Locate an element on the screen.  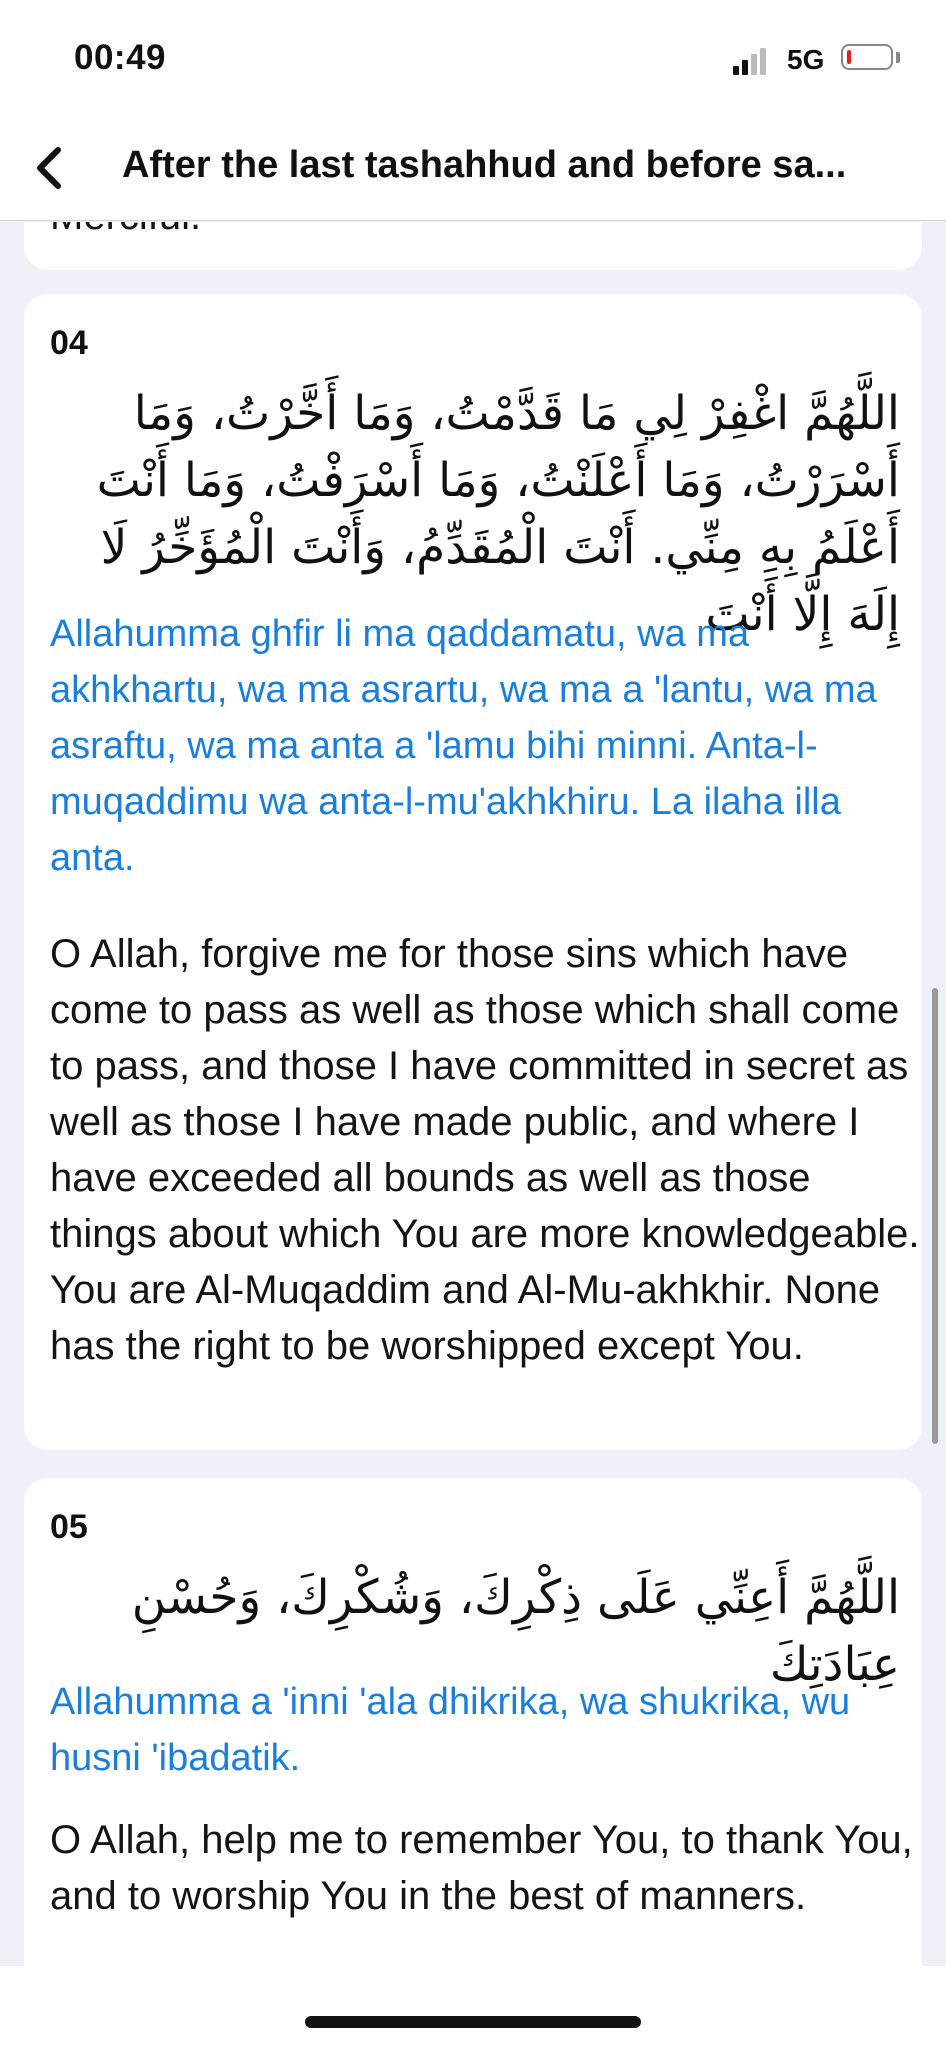
dua-number: 05 is located at coordinates (69, 1527).